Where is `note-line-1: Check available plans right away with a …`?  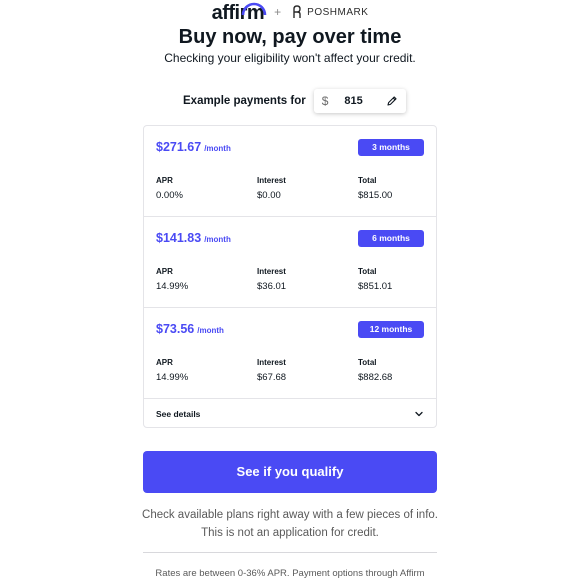 note-line-1: Check available plans right away with a … is located at coordinates (290, 515).